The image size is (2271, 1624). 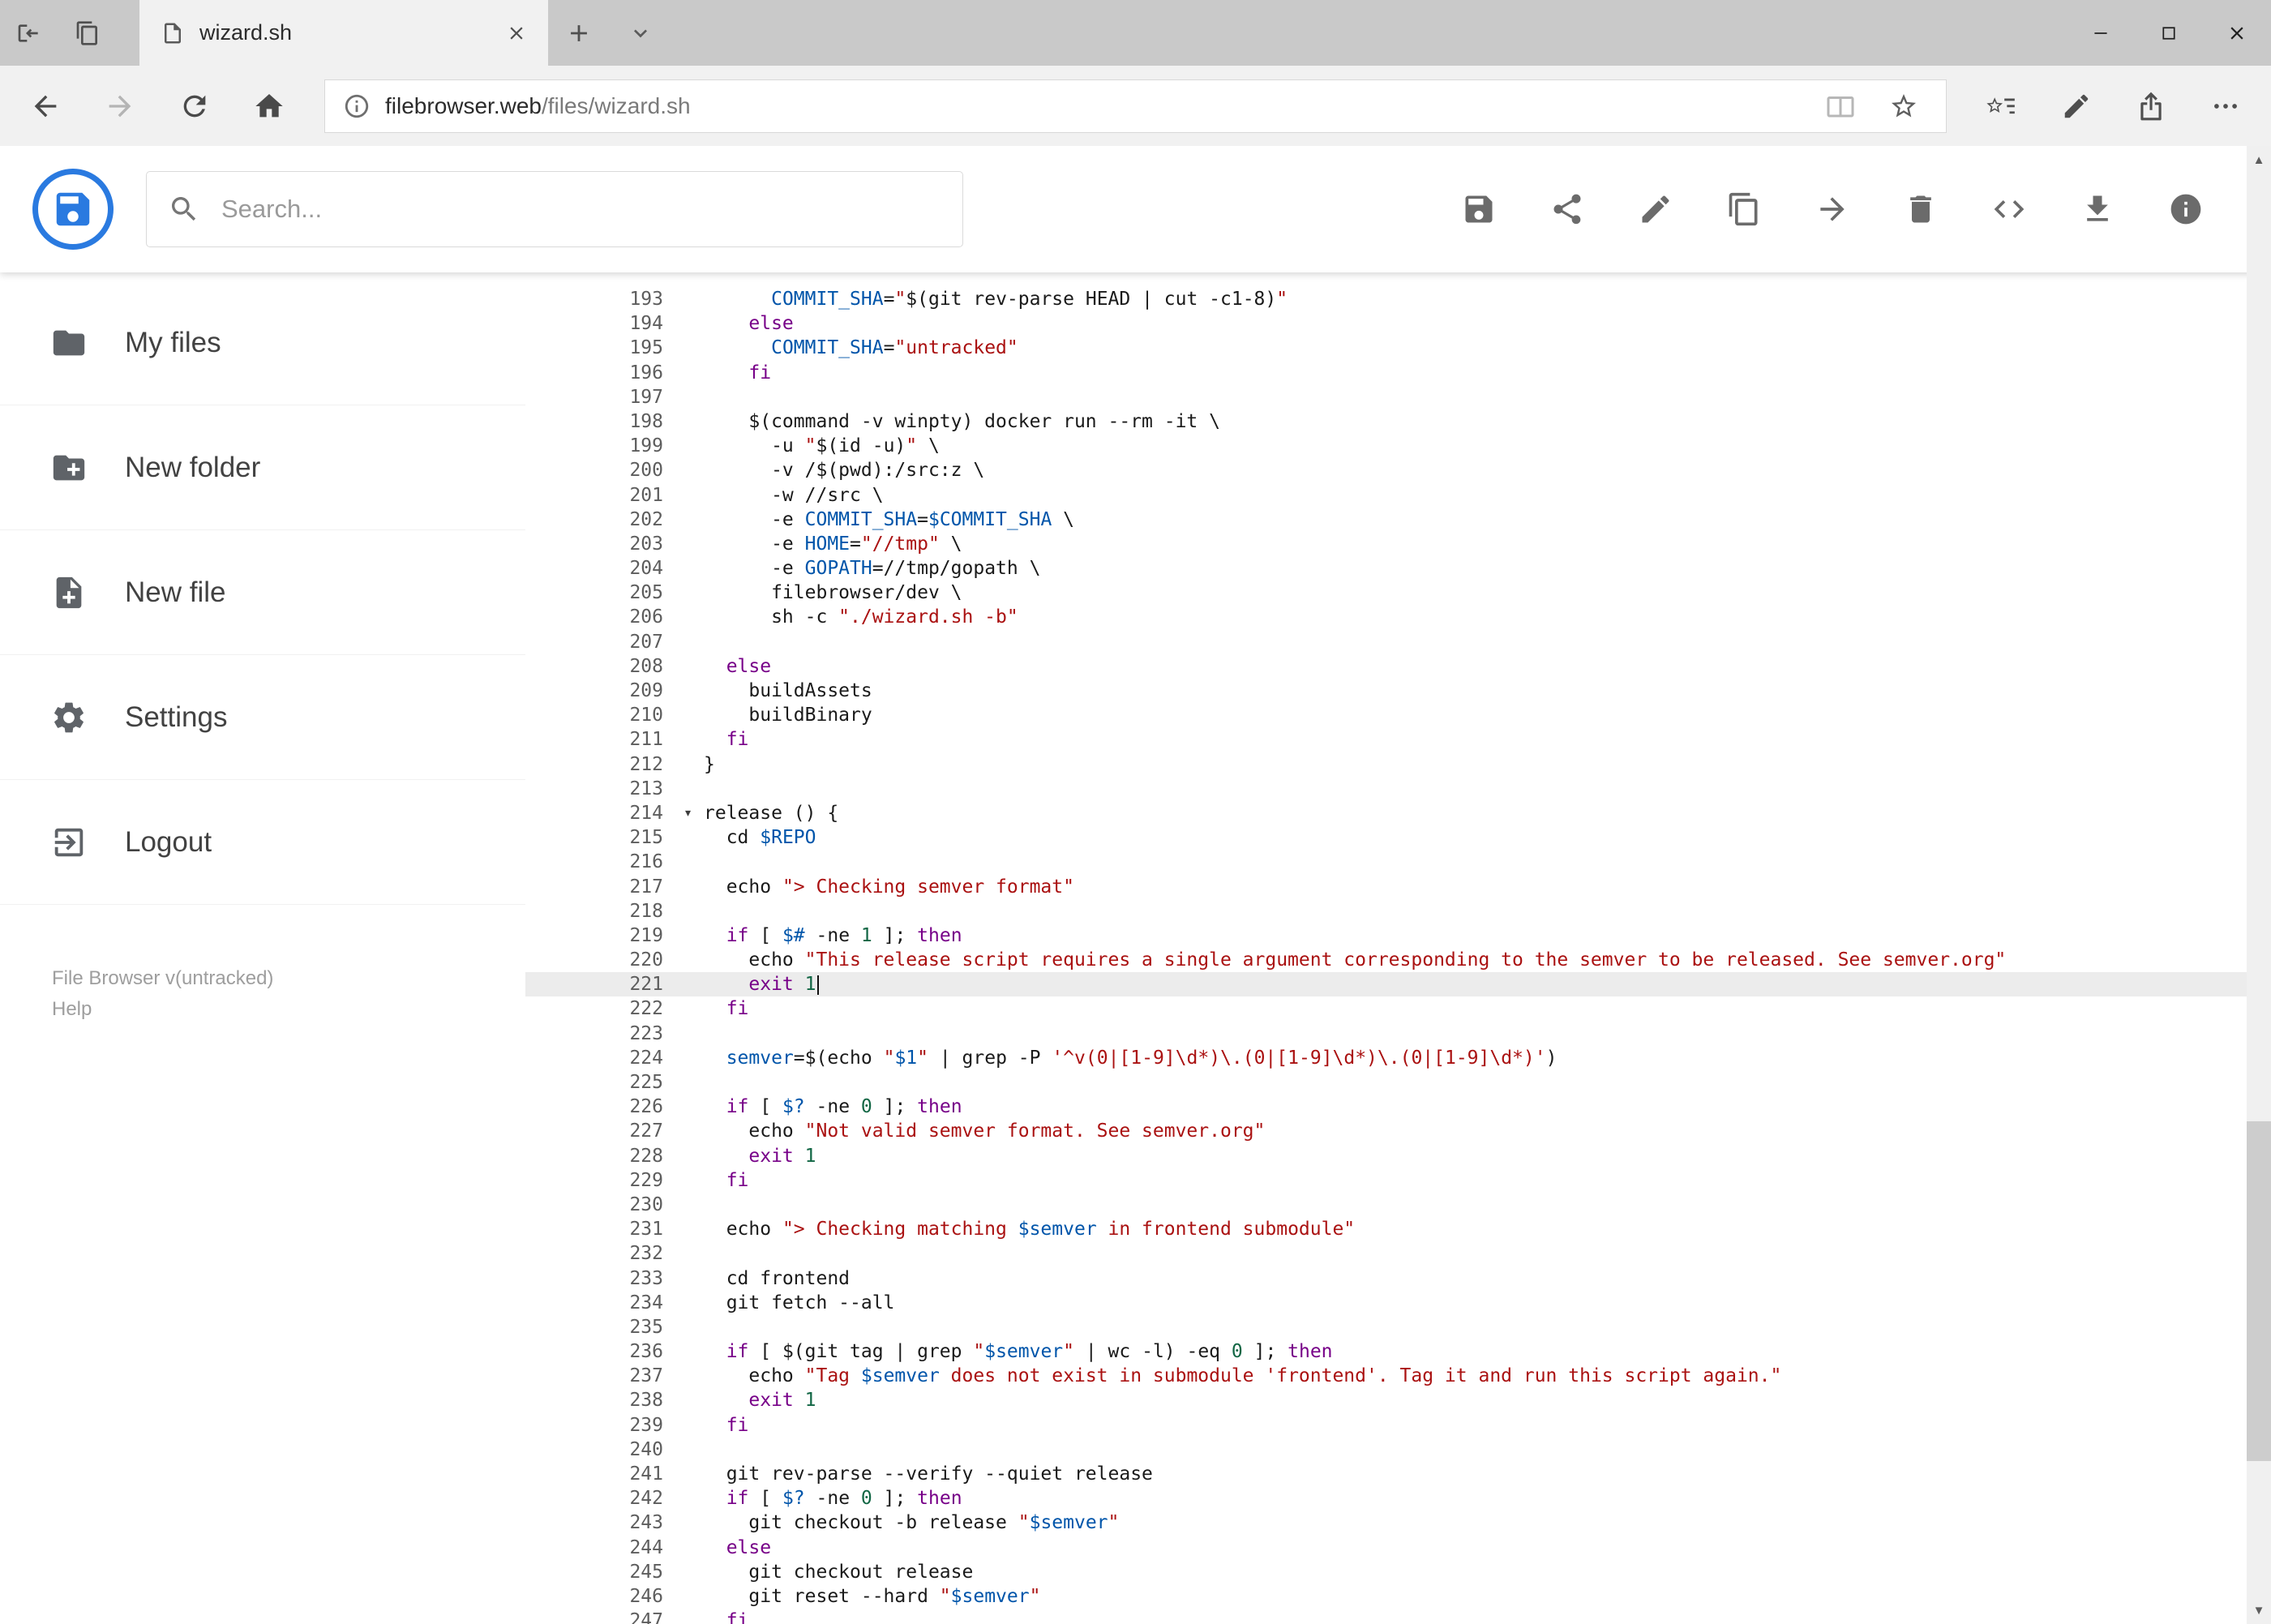 I want to click on info-button, so click(x=2186, y=209).